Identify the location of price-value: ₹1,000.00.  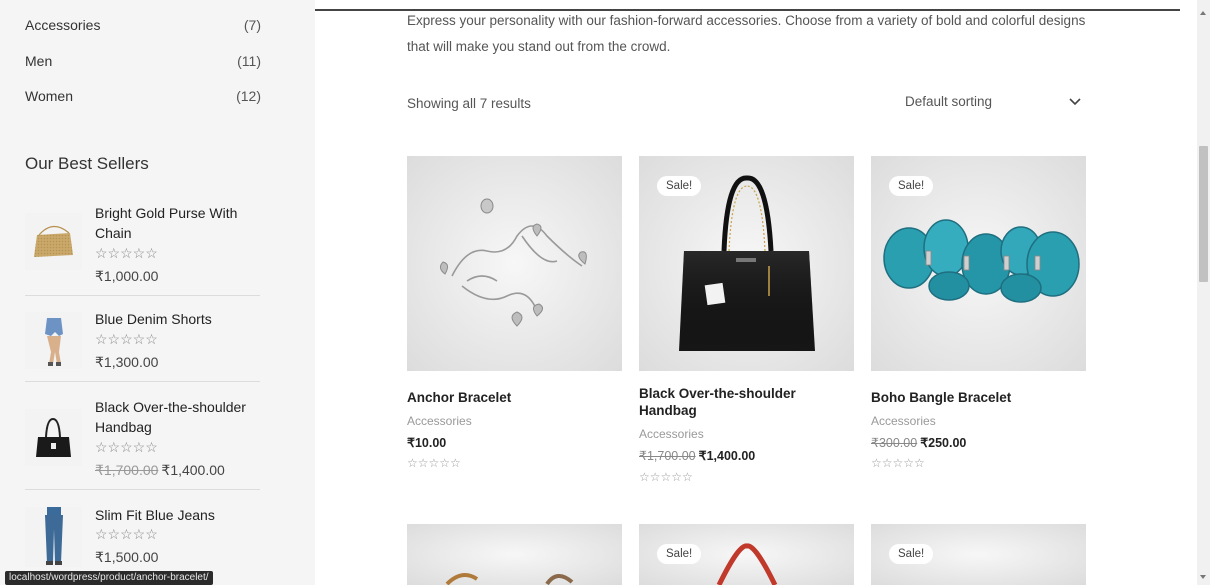
(127, 276).